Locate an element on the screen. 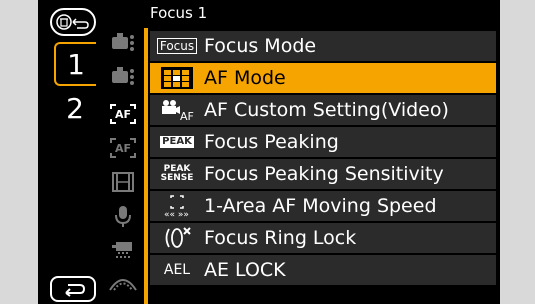 The width and height of the screenshot is (535, 304). focus-mode-badge: Focus is located at coordinates (177, 46).